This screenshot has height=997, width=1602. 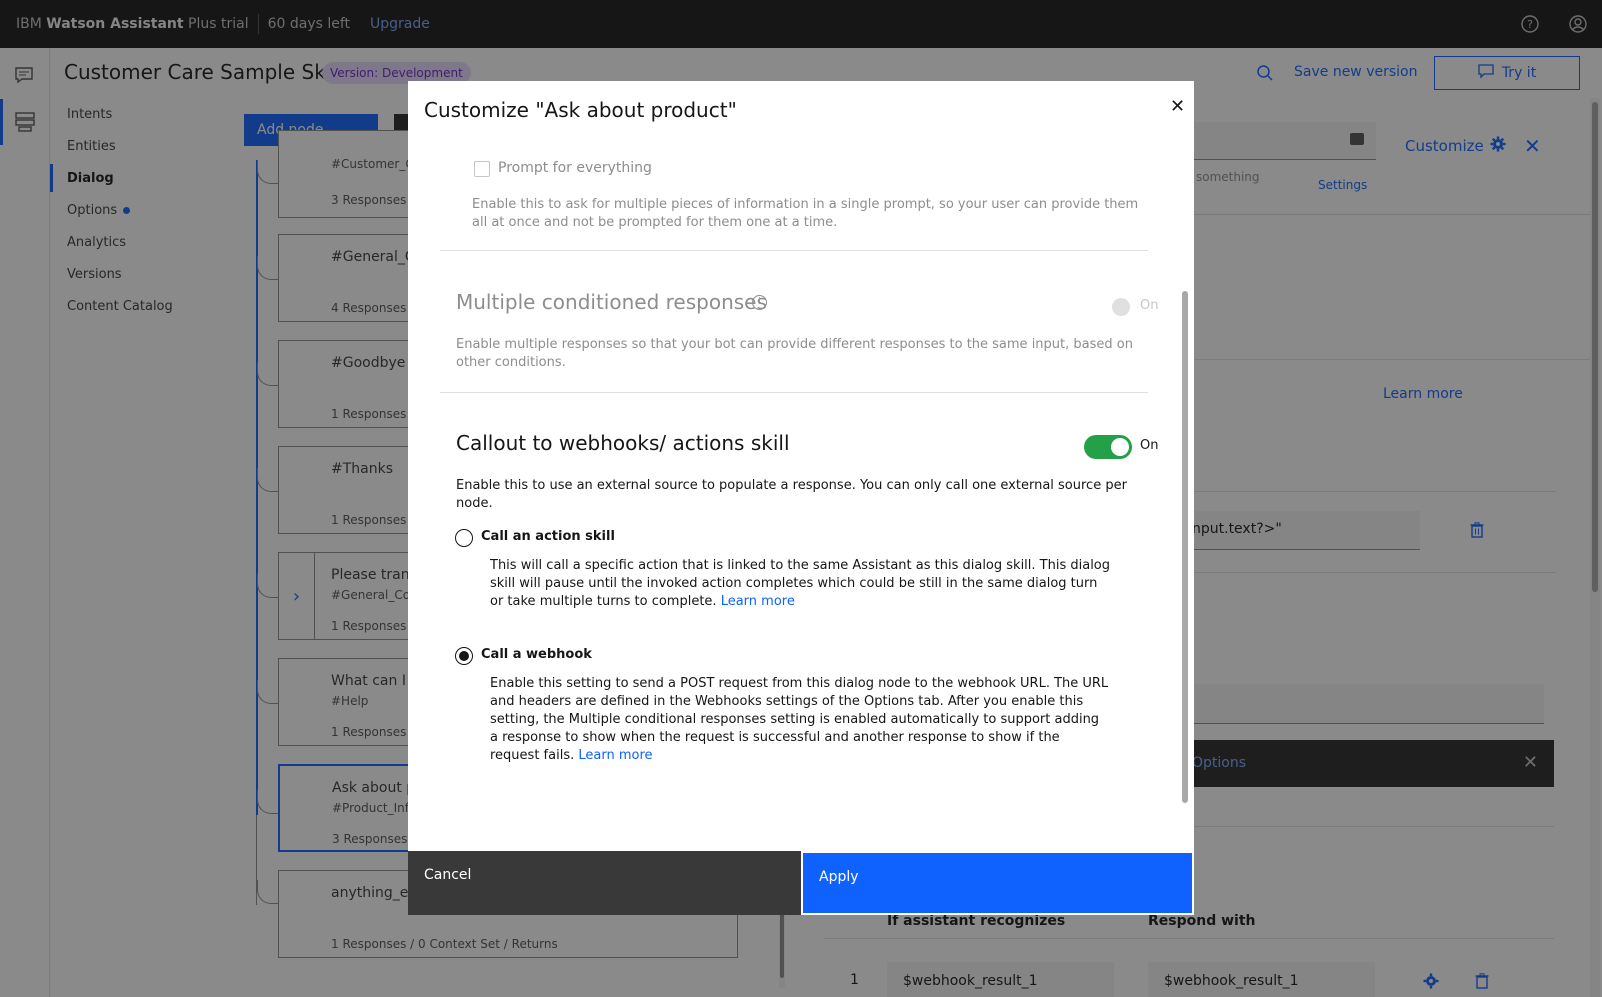 I want to click on modal-footer: Cancel Apply, so click(x=801, y=883).